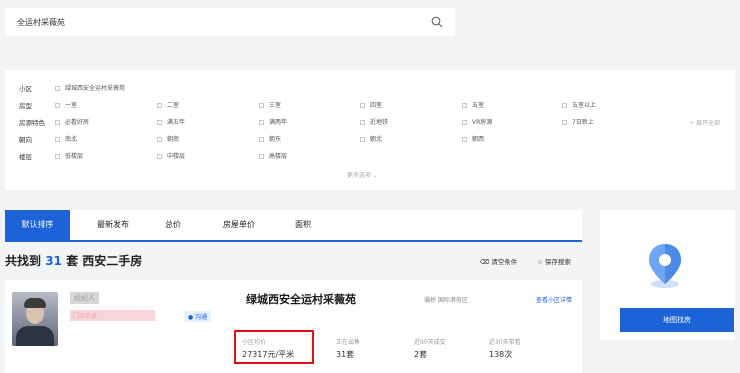 Image resolution: width=740 pixels, height=373 pixels. Describe the element at coordinates (303, 225) in the screenshot. I see `tab-area: 面积` at that location.